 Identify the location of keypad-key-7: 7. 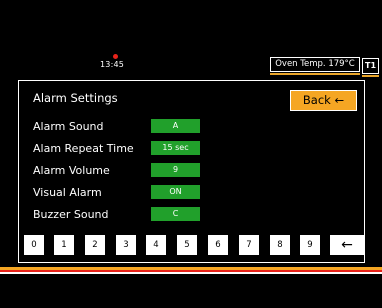
(249, 245).